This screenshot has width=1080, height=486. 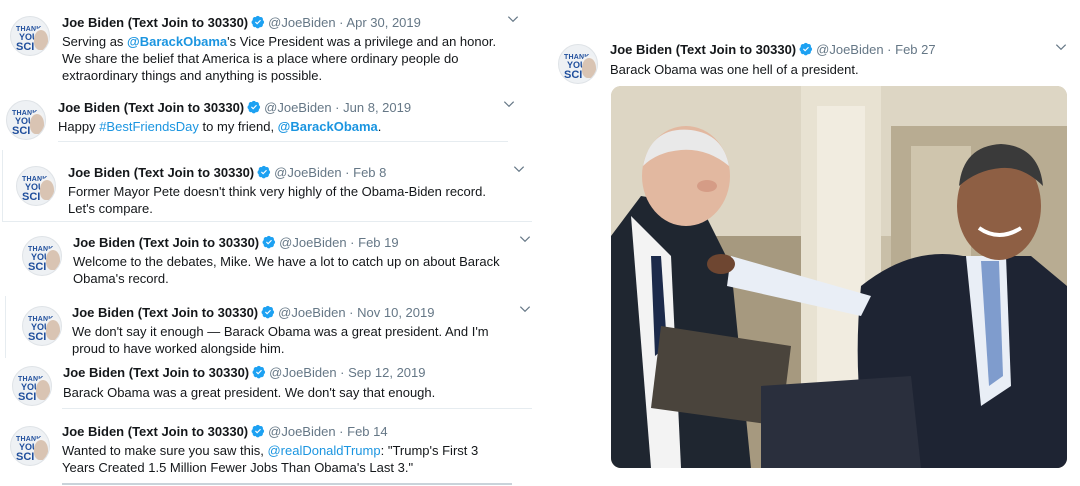 I want to click on divider, so click(x=283, y=141).